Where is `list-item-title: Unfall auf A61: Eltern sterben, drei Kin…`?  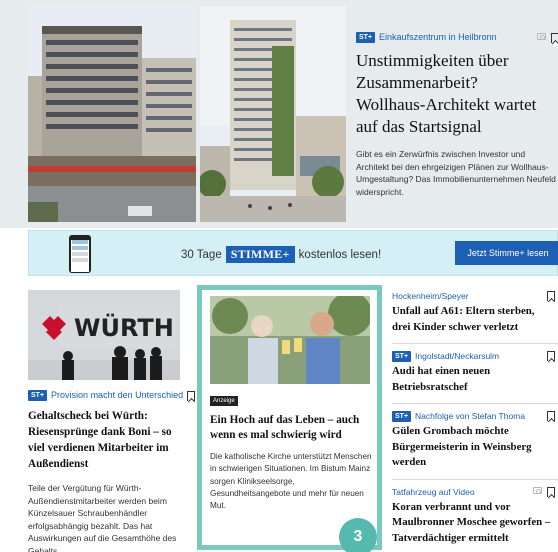 list-item-title: Unfall auf A61: Eltern sterben, drei Kin… is located at coordinates (472, 319).